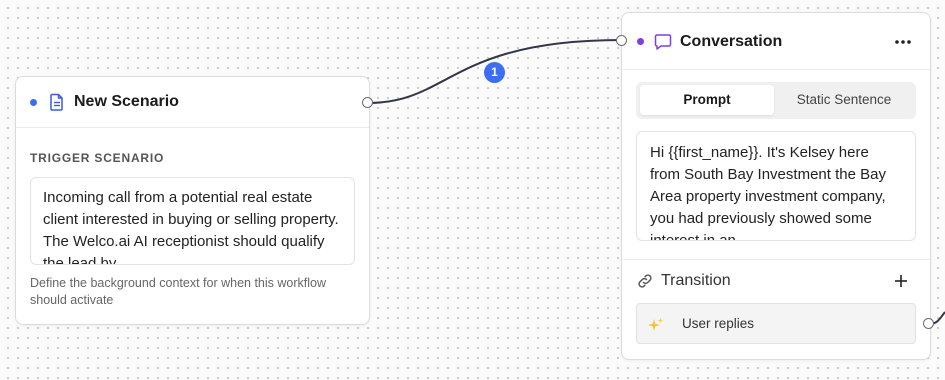 The height and width of the screenshot is (380, 945). What do you see at coordinates (844, 100) in the screenshot?
I see `tab-static-sentence: Static Sentence` at bounding box center [844, 100].